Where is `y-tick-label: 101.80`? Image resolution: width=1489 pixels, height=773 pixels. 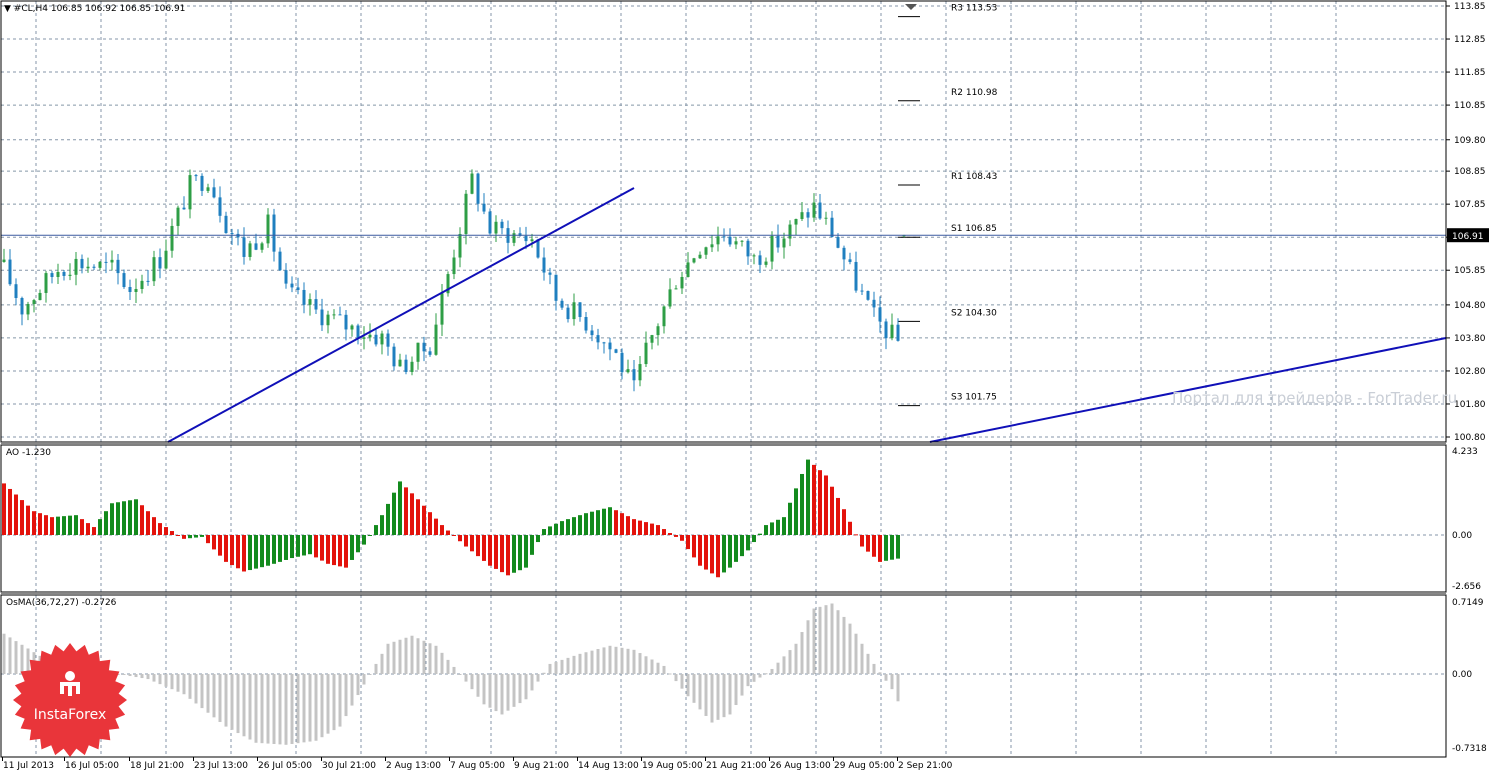 y-tick-label: 101.80 is located at coordinates (1470, 405).